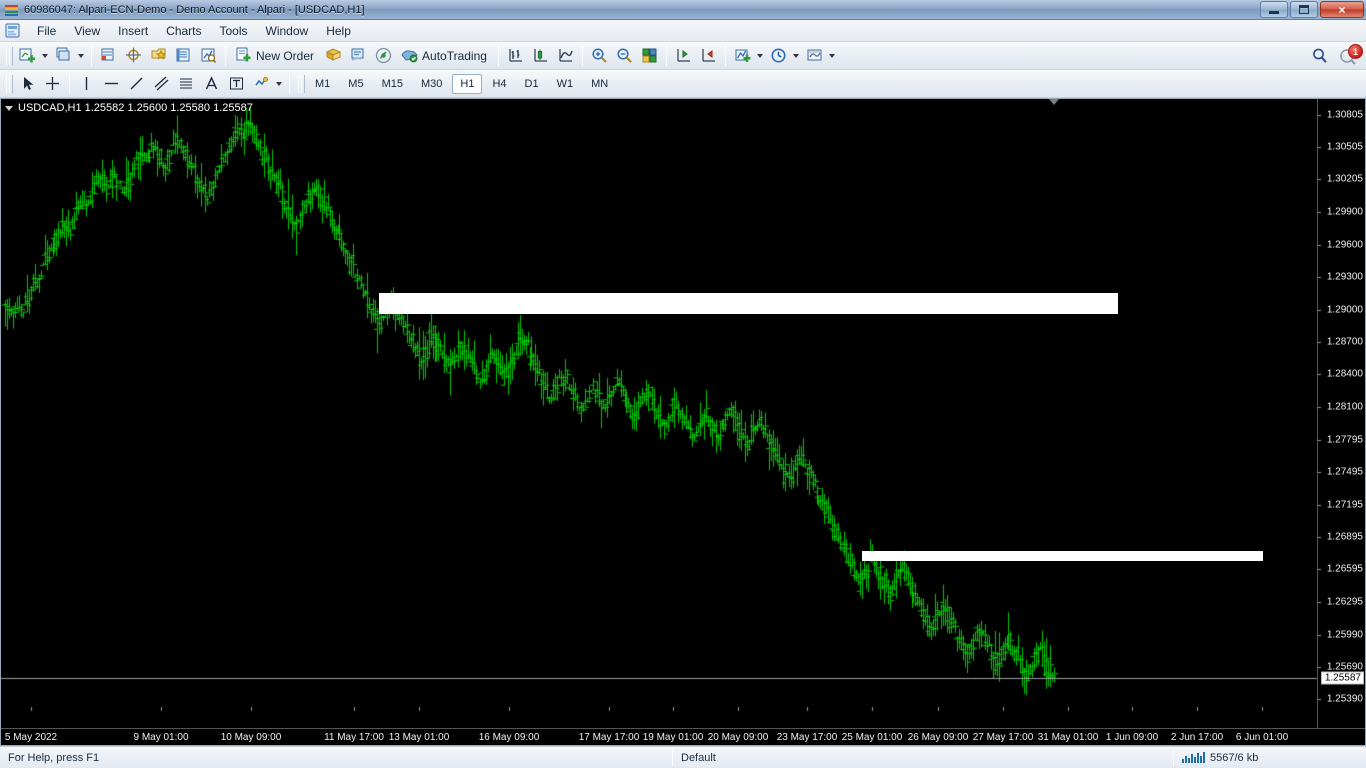 Image resolution: width=1366 pixels, height=768 pixels. I want to click on metaeditor-button, so click(333, 56).